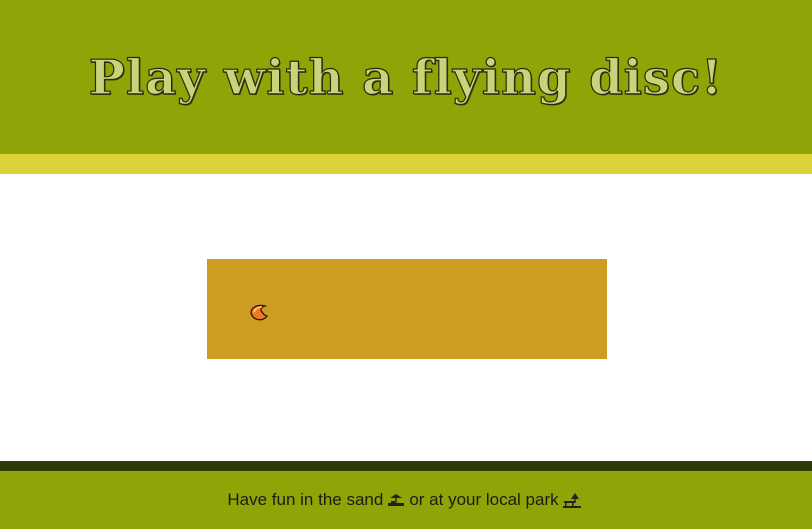  I want to click on play-field, so click(407, 309).